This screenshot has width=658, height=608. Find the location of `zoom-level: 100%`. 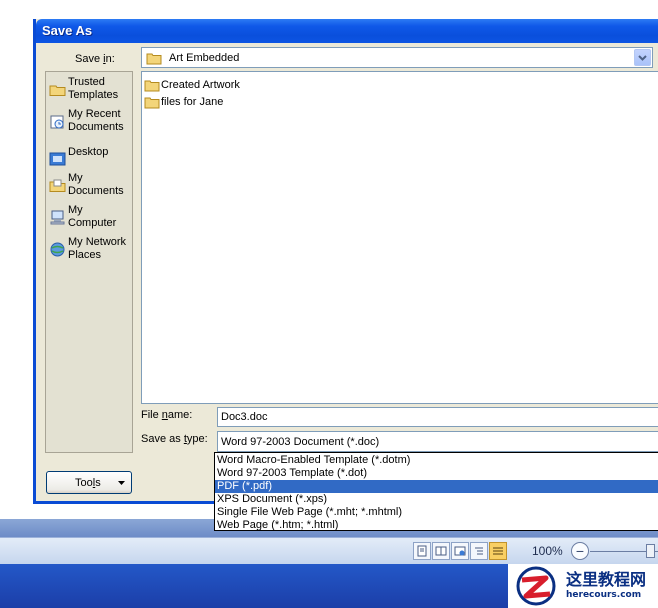

zoom-level: 100% is located at coordinates (547, 551).